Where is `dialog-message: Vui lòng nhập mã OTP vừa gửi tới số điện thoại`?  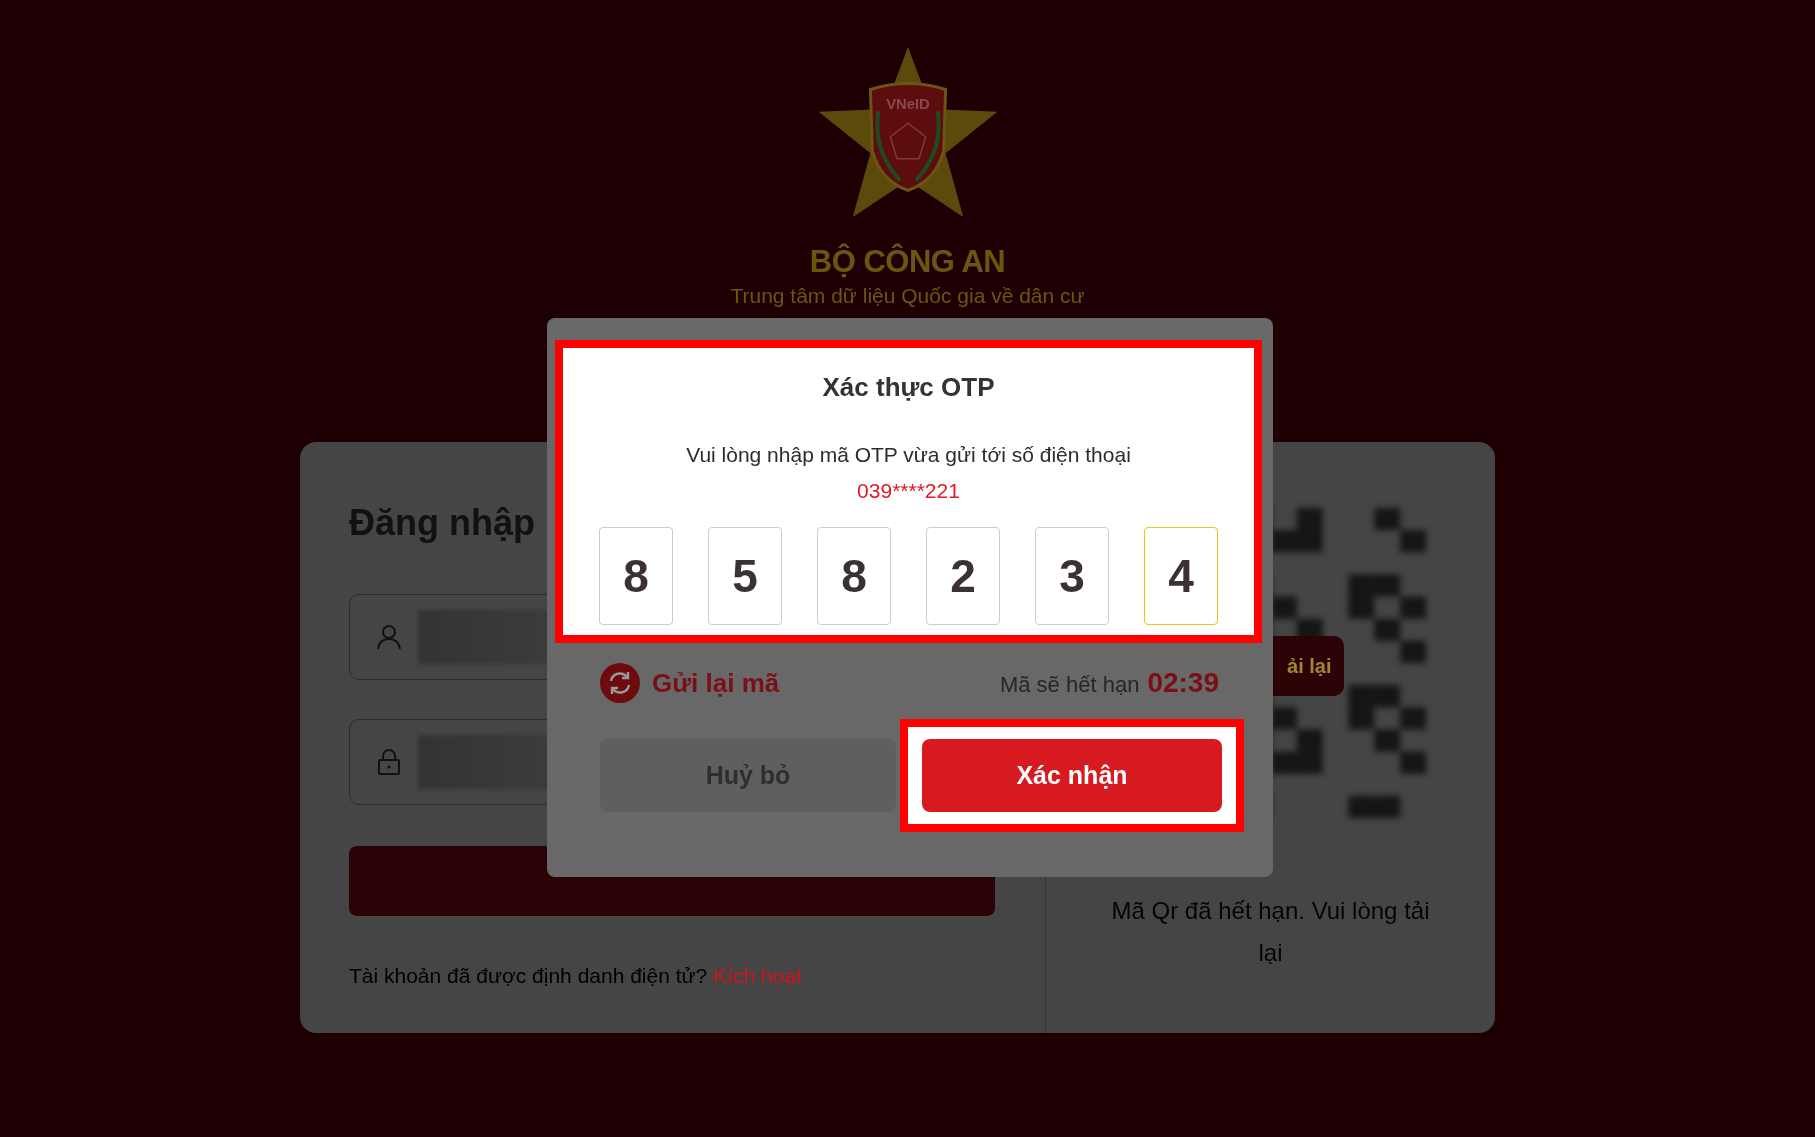
dialog-message: Vui lòng nhập mã OTP vừa gửi tới số điện thoại is located at coordinates (908, 455).